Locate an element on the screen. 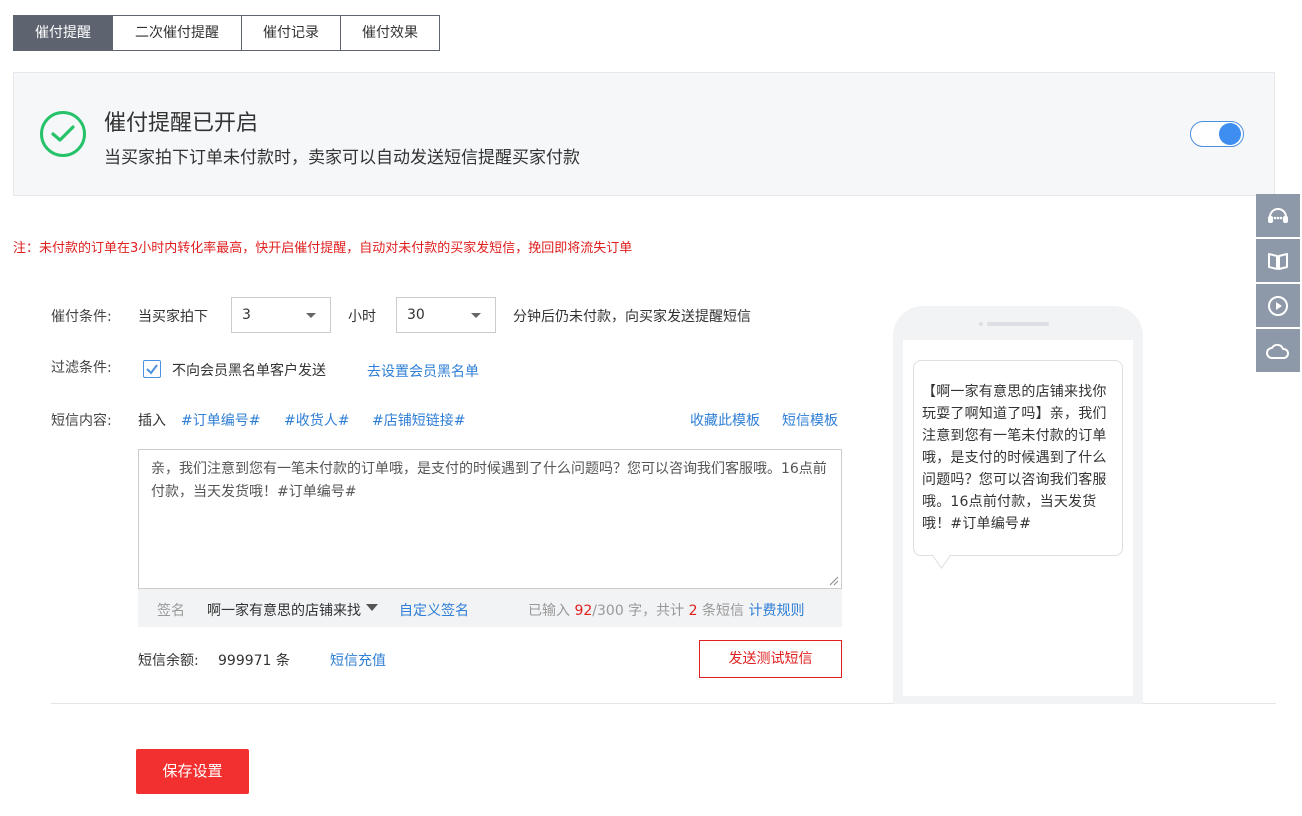 Image resolution: width=1302 pixels, height=816 pixels. blacklist-checkbox-label: 不向会员黑名单客户发送 is located at coordinates (249, 371).